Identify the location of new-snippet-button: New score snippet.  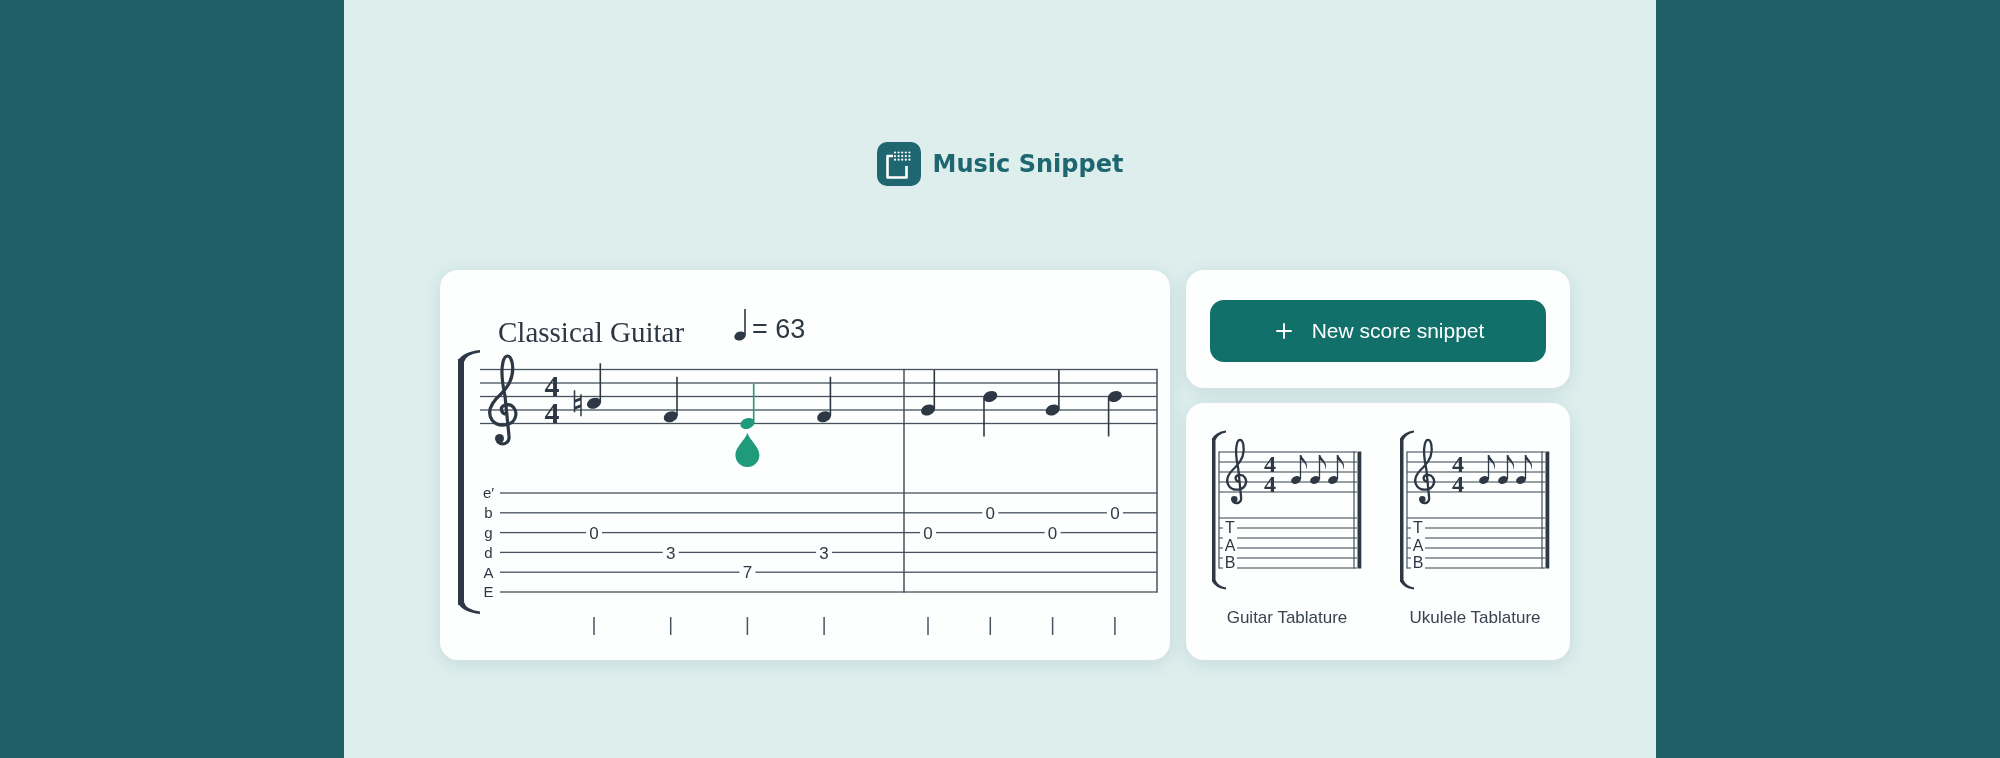
(1378, 331).